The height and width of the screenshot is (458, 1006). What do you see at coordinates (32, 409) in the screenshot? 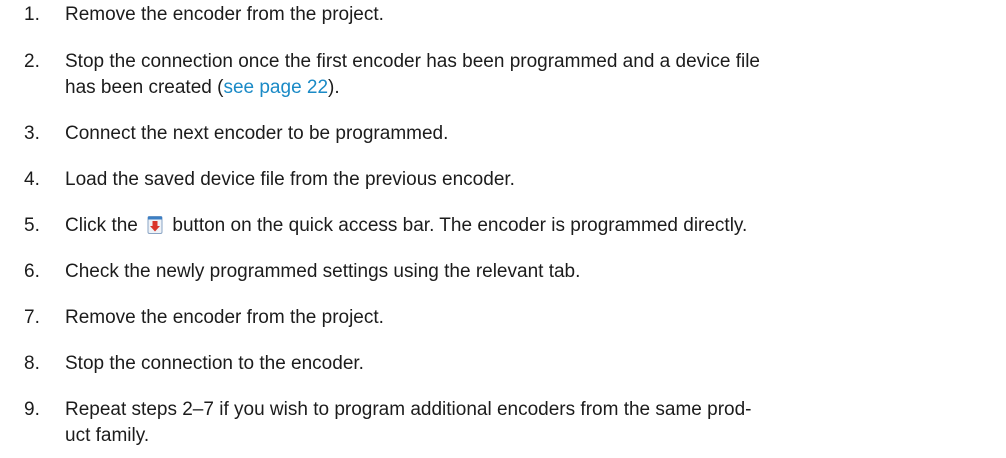
I see `step-number: 9.` at bounding box center [32, 409].